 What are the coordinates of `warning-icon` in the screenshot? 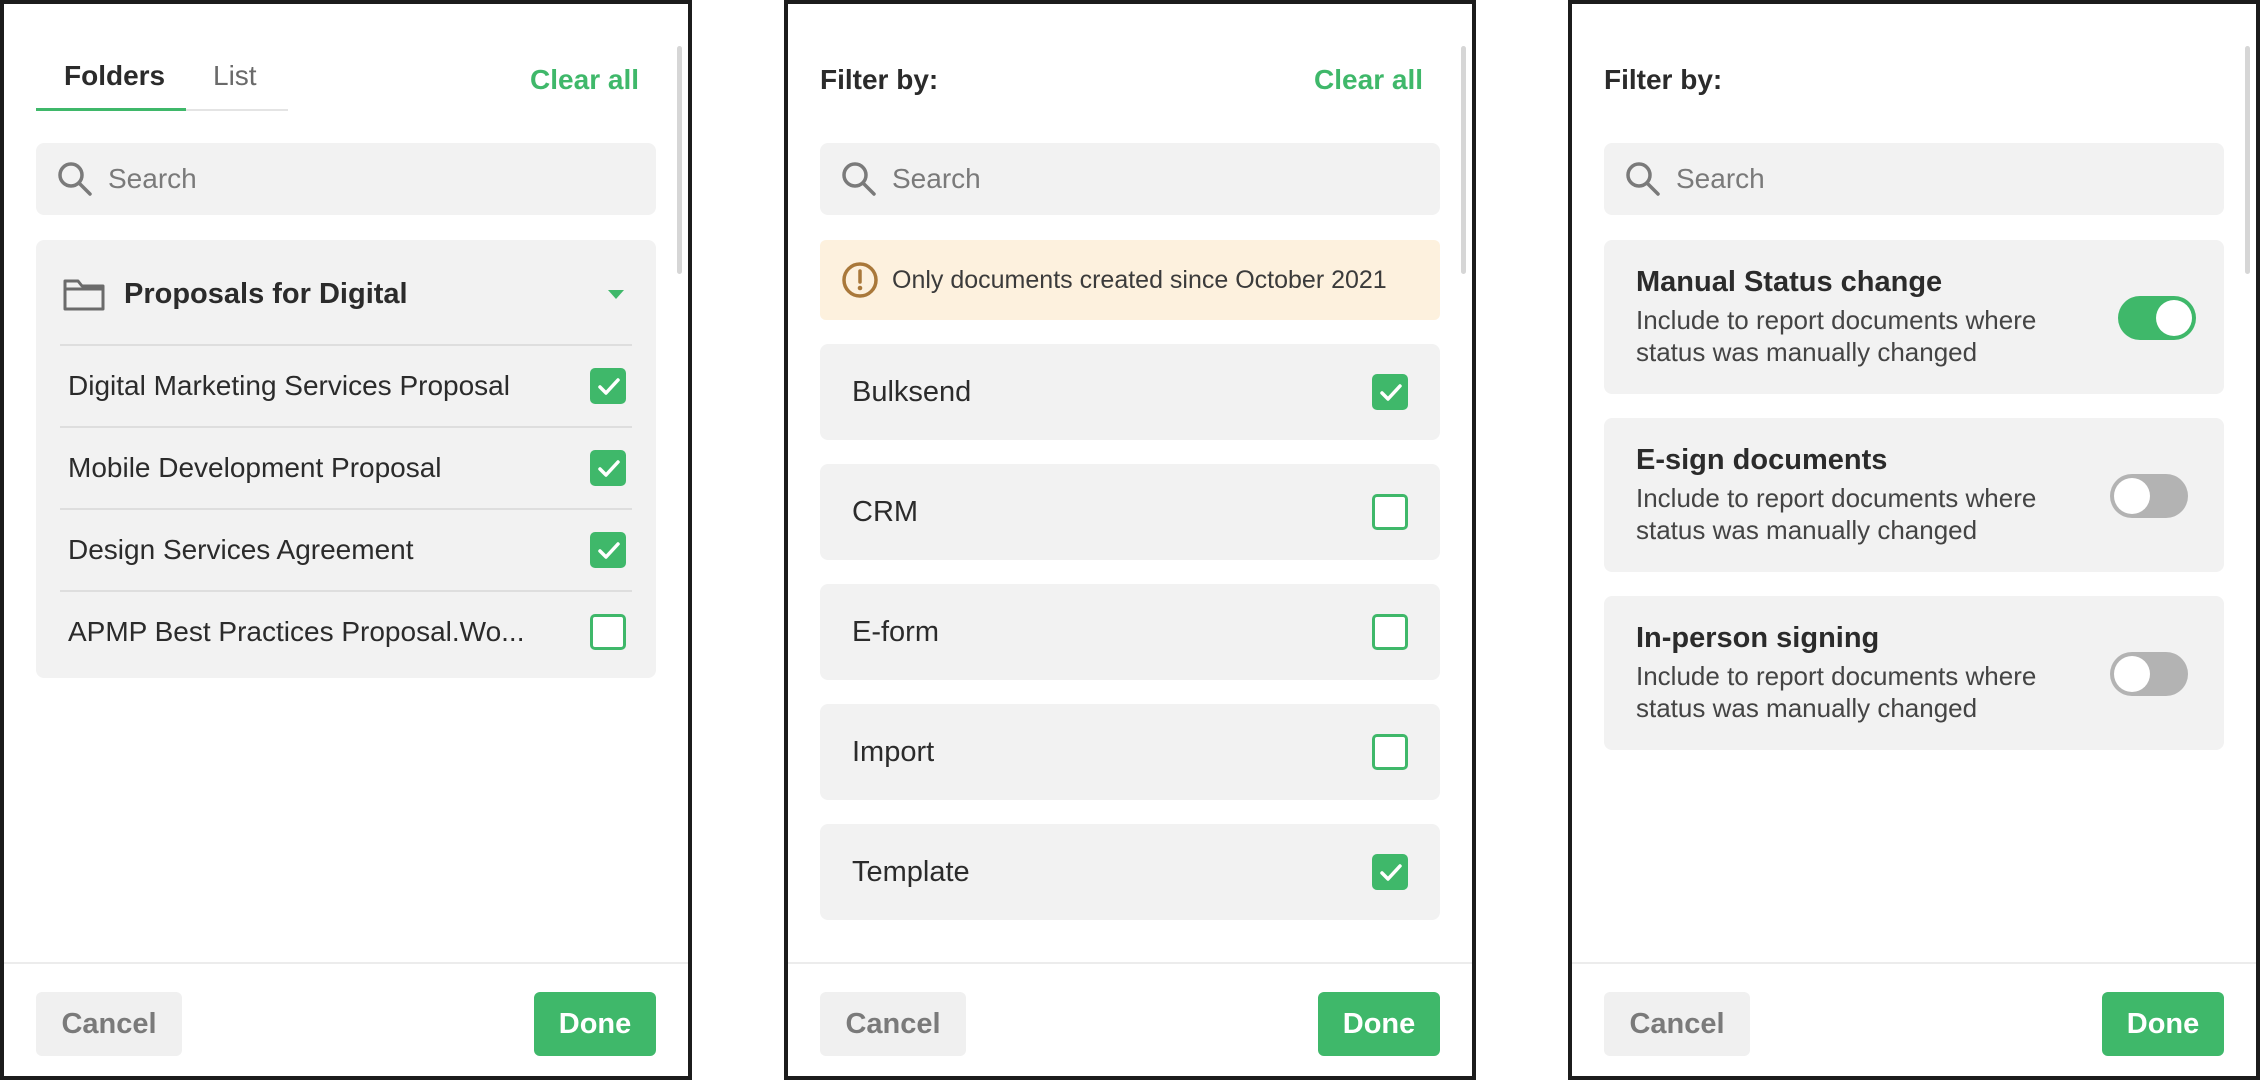 It's located at (860, 280).